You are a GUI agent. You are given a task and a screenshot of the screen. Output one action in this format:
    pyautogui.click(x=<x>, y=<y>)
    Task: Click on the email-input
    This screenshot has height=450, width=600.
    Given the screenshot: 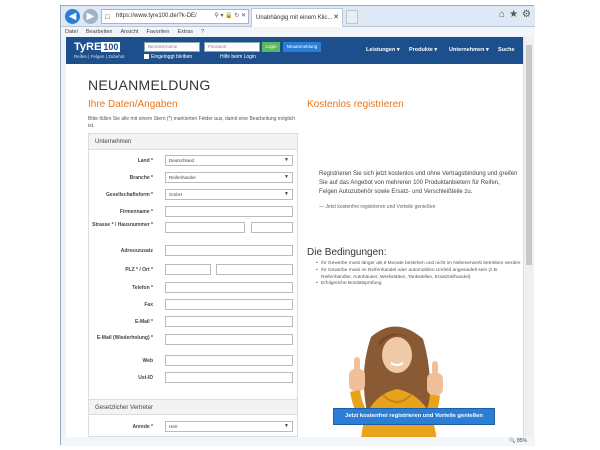 What is the action you would take?
    pyautogui.click(x=229, y=321)
    